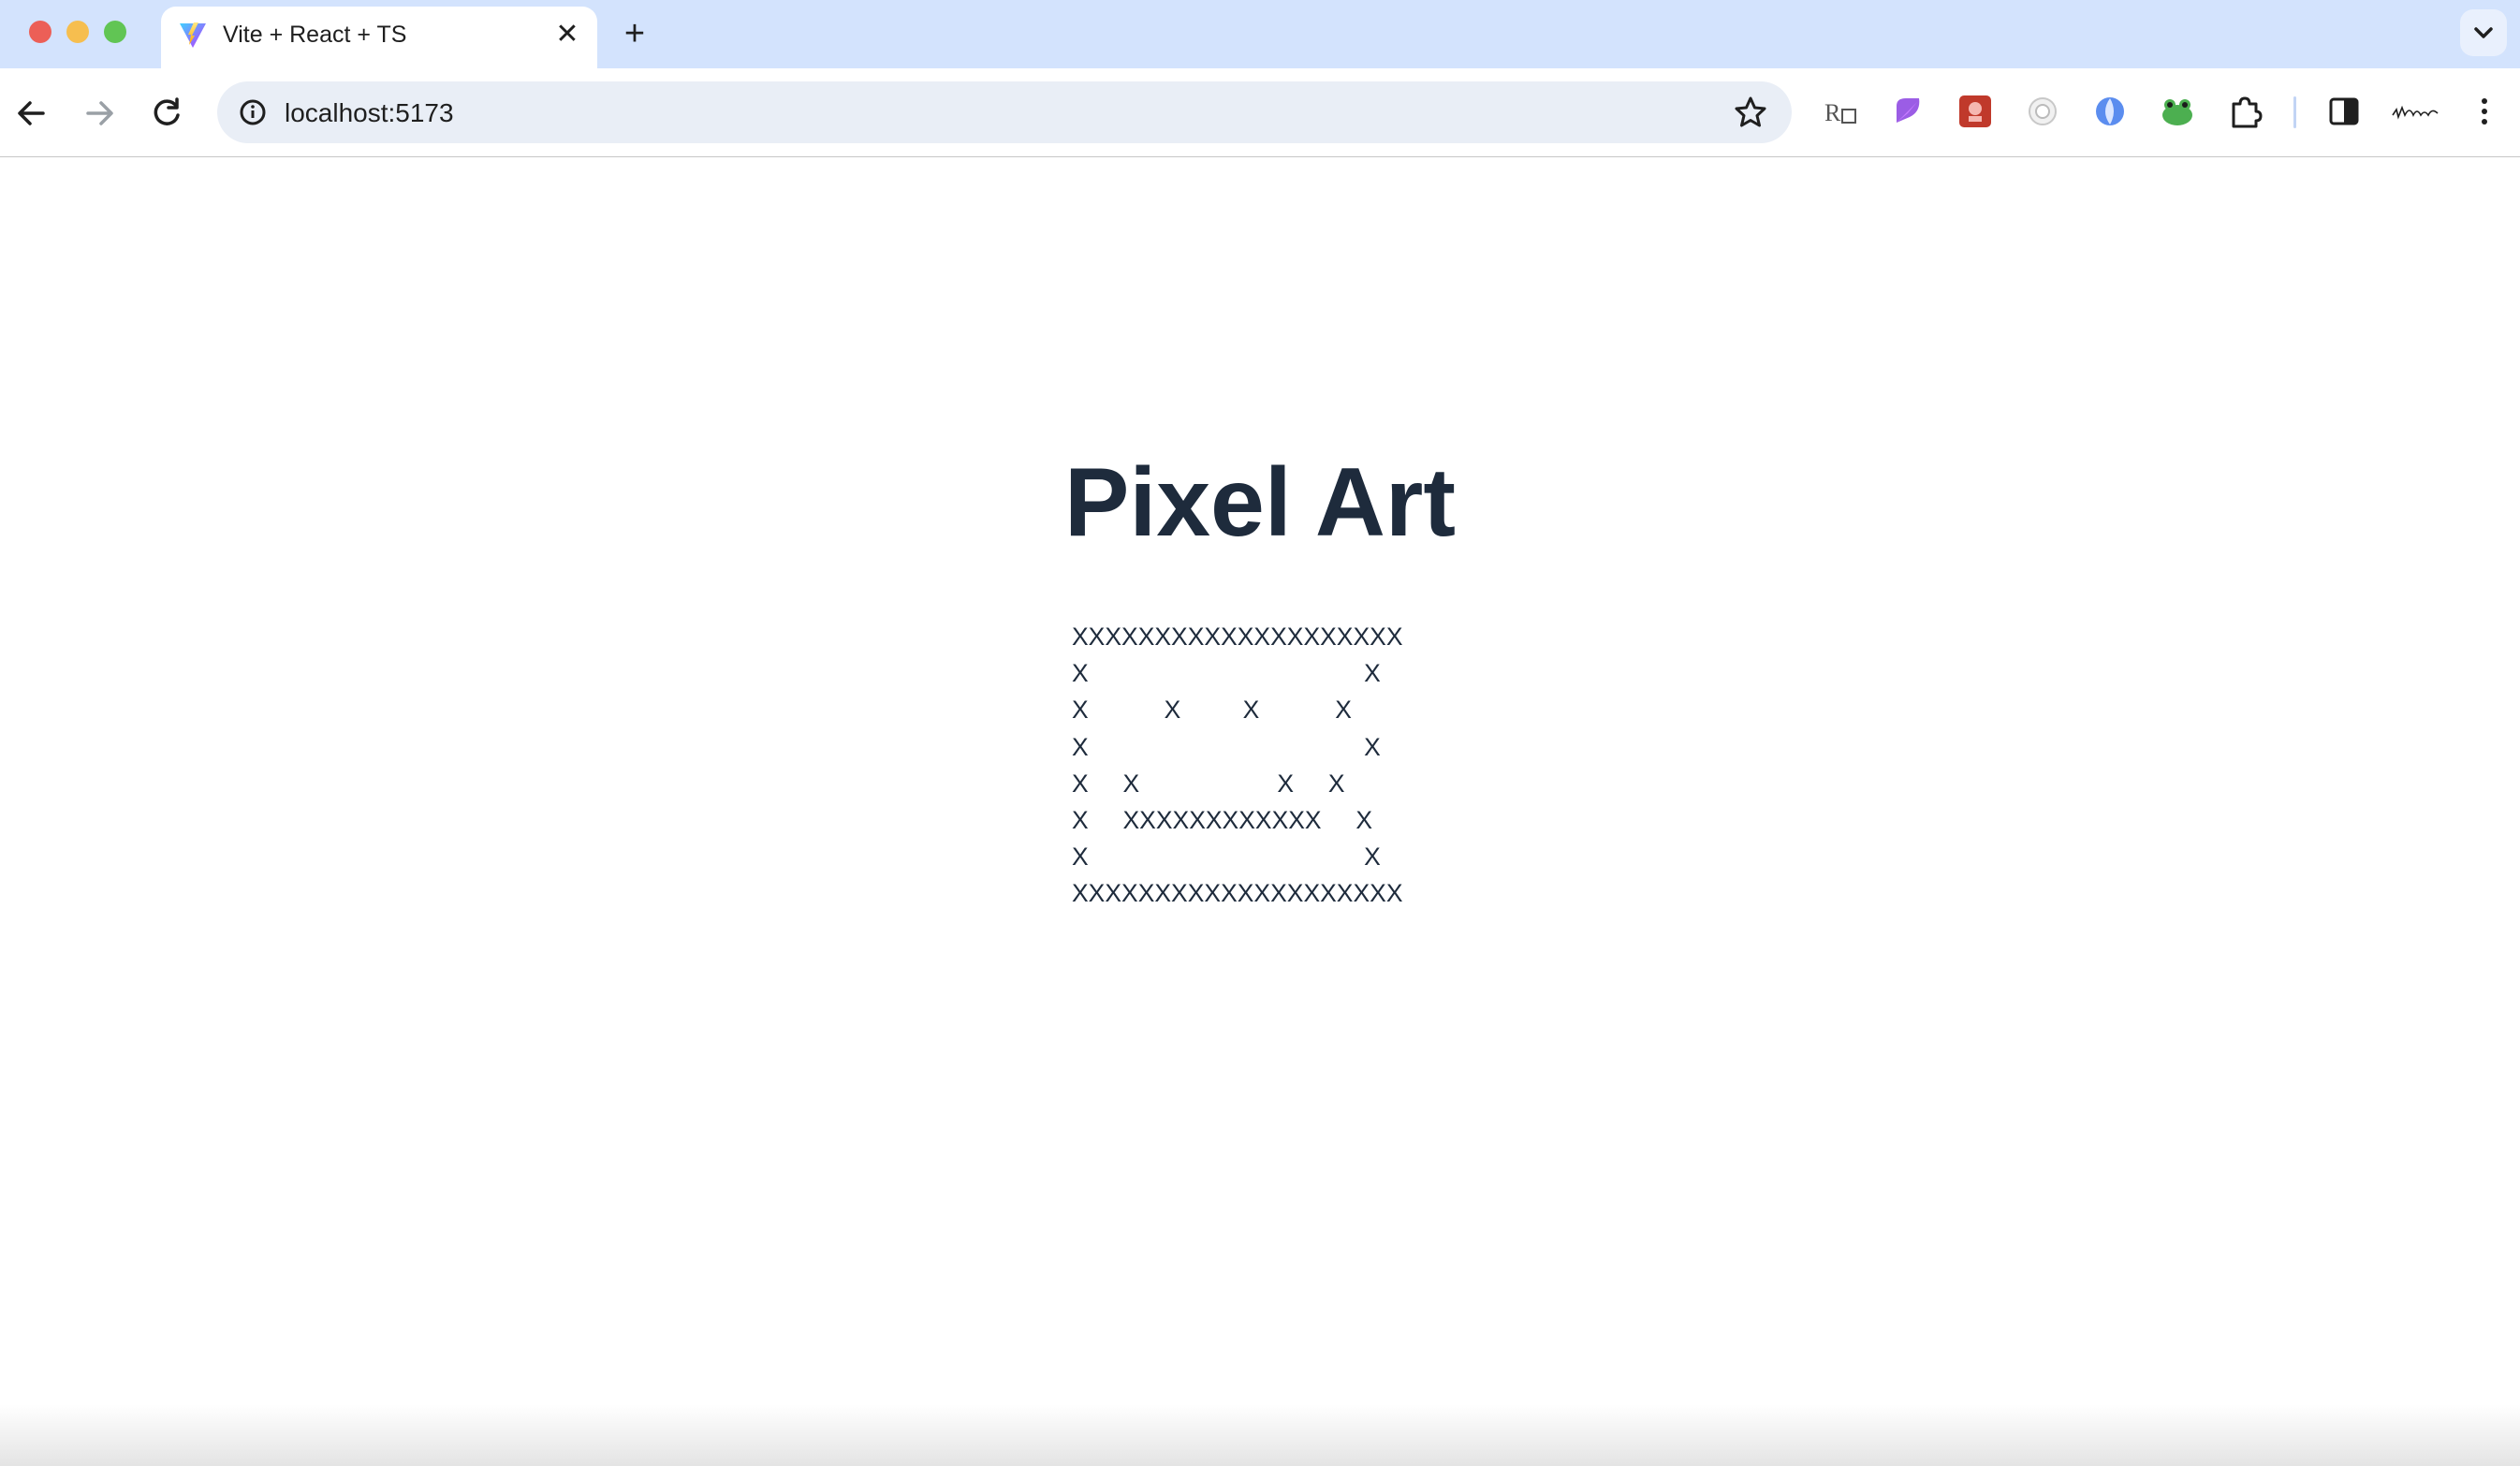  I want to click on tab-title: Vite + React + TS, so click(315, 35).